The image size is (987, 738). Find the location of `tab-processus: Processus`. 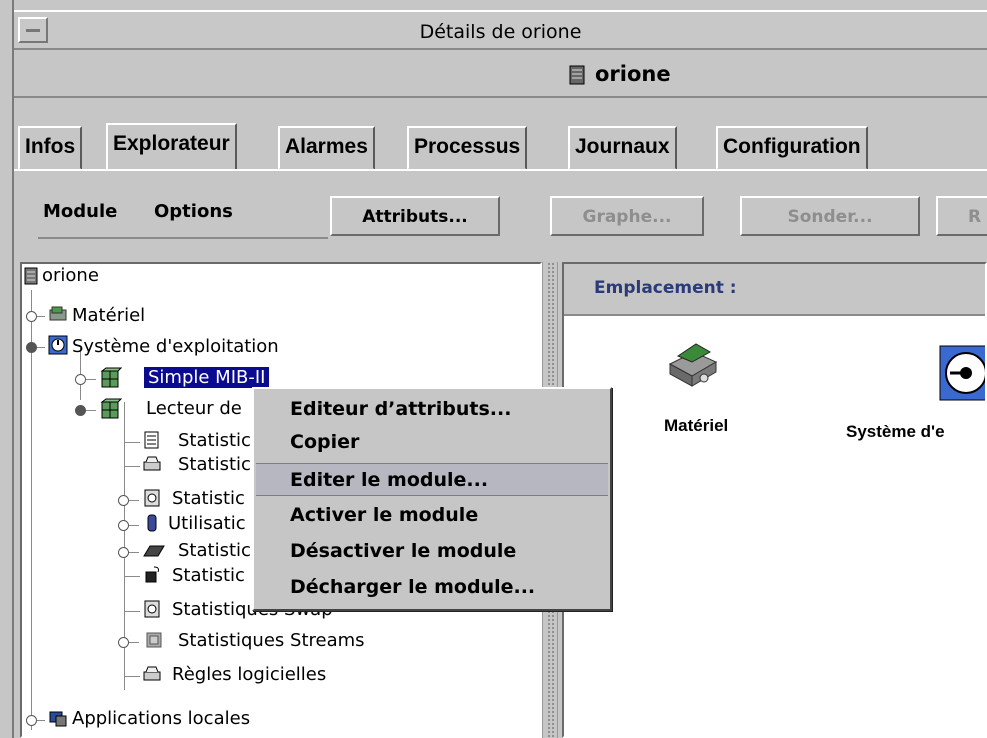

tab-processus: Processus is located at coordinates (467, 148).